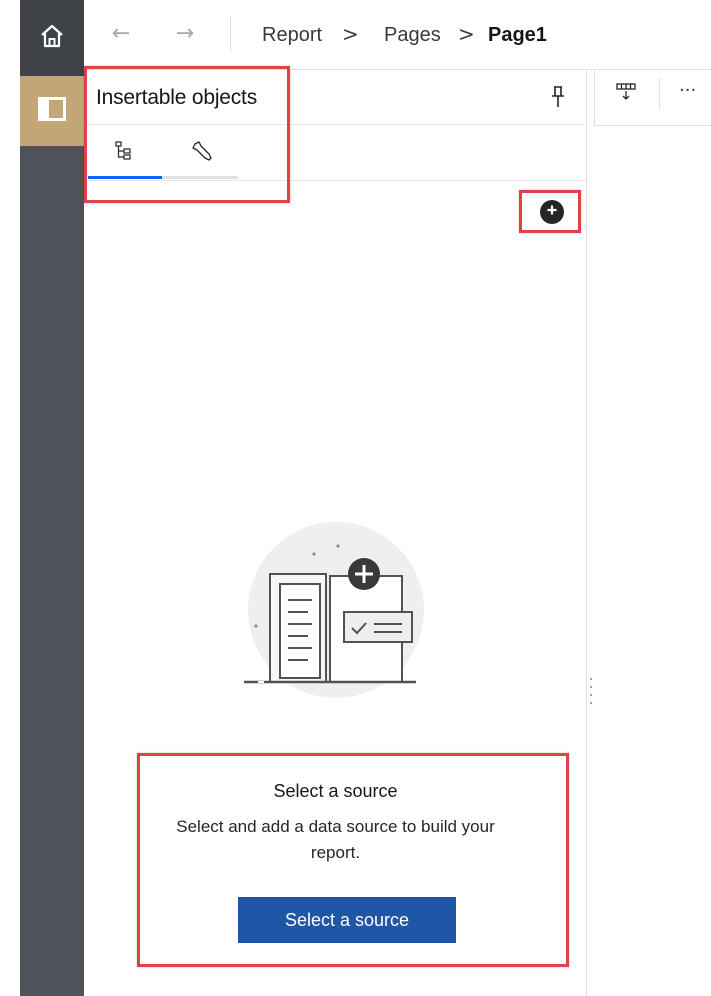  Describe the element at coordinates (550, 211) in the screenshot. I see `highlight-add-button` at that location.